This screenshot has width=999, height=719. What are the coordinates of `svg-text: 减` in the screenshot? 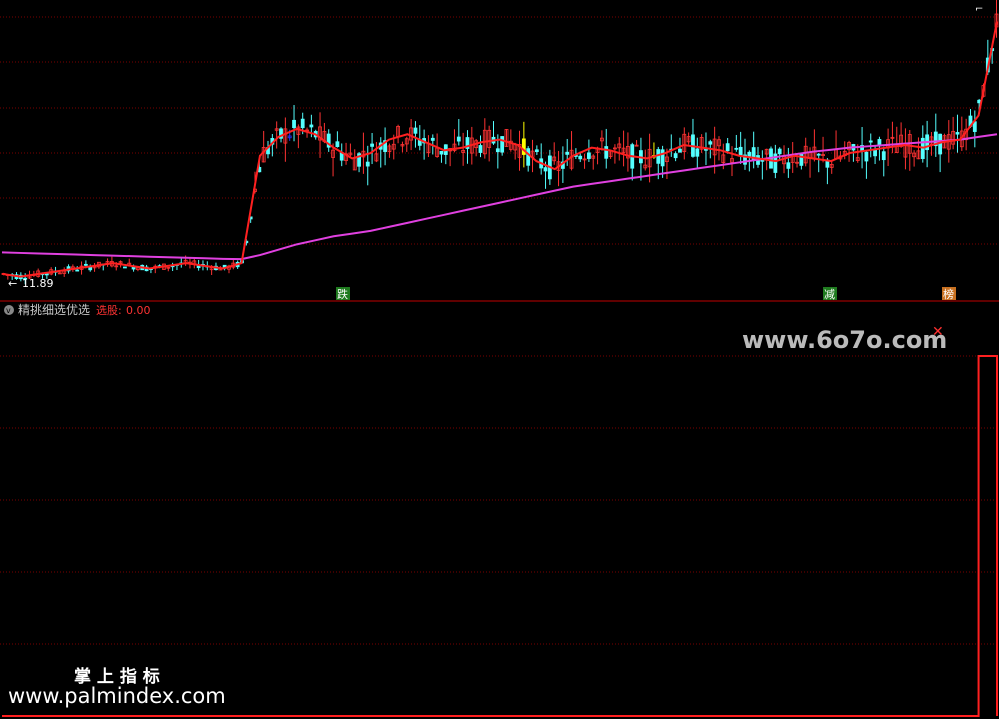 It's located at (829, 294).